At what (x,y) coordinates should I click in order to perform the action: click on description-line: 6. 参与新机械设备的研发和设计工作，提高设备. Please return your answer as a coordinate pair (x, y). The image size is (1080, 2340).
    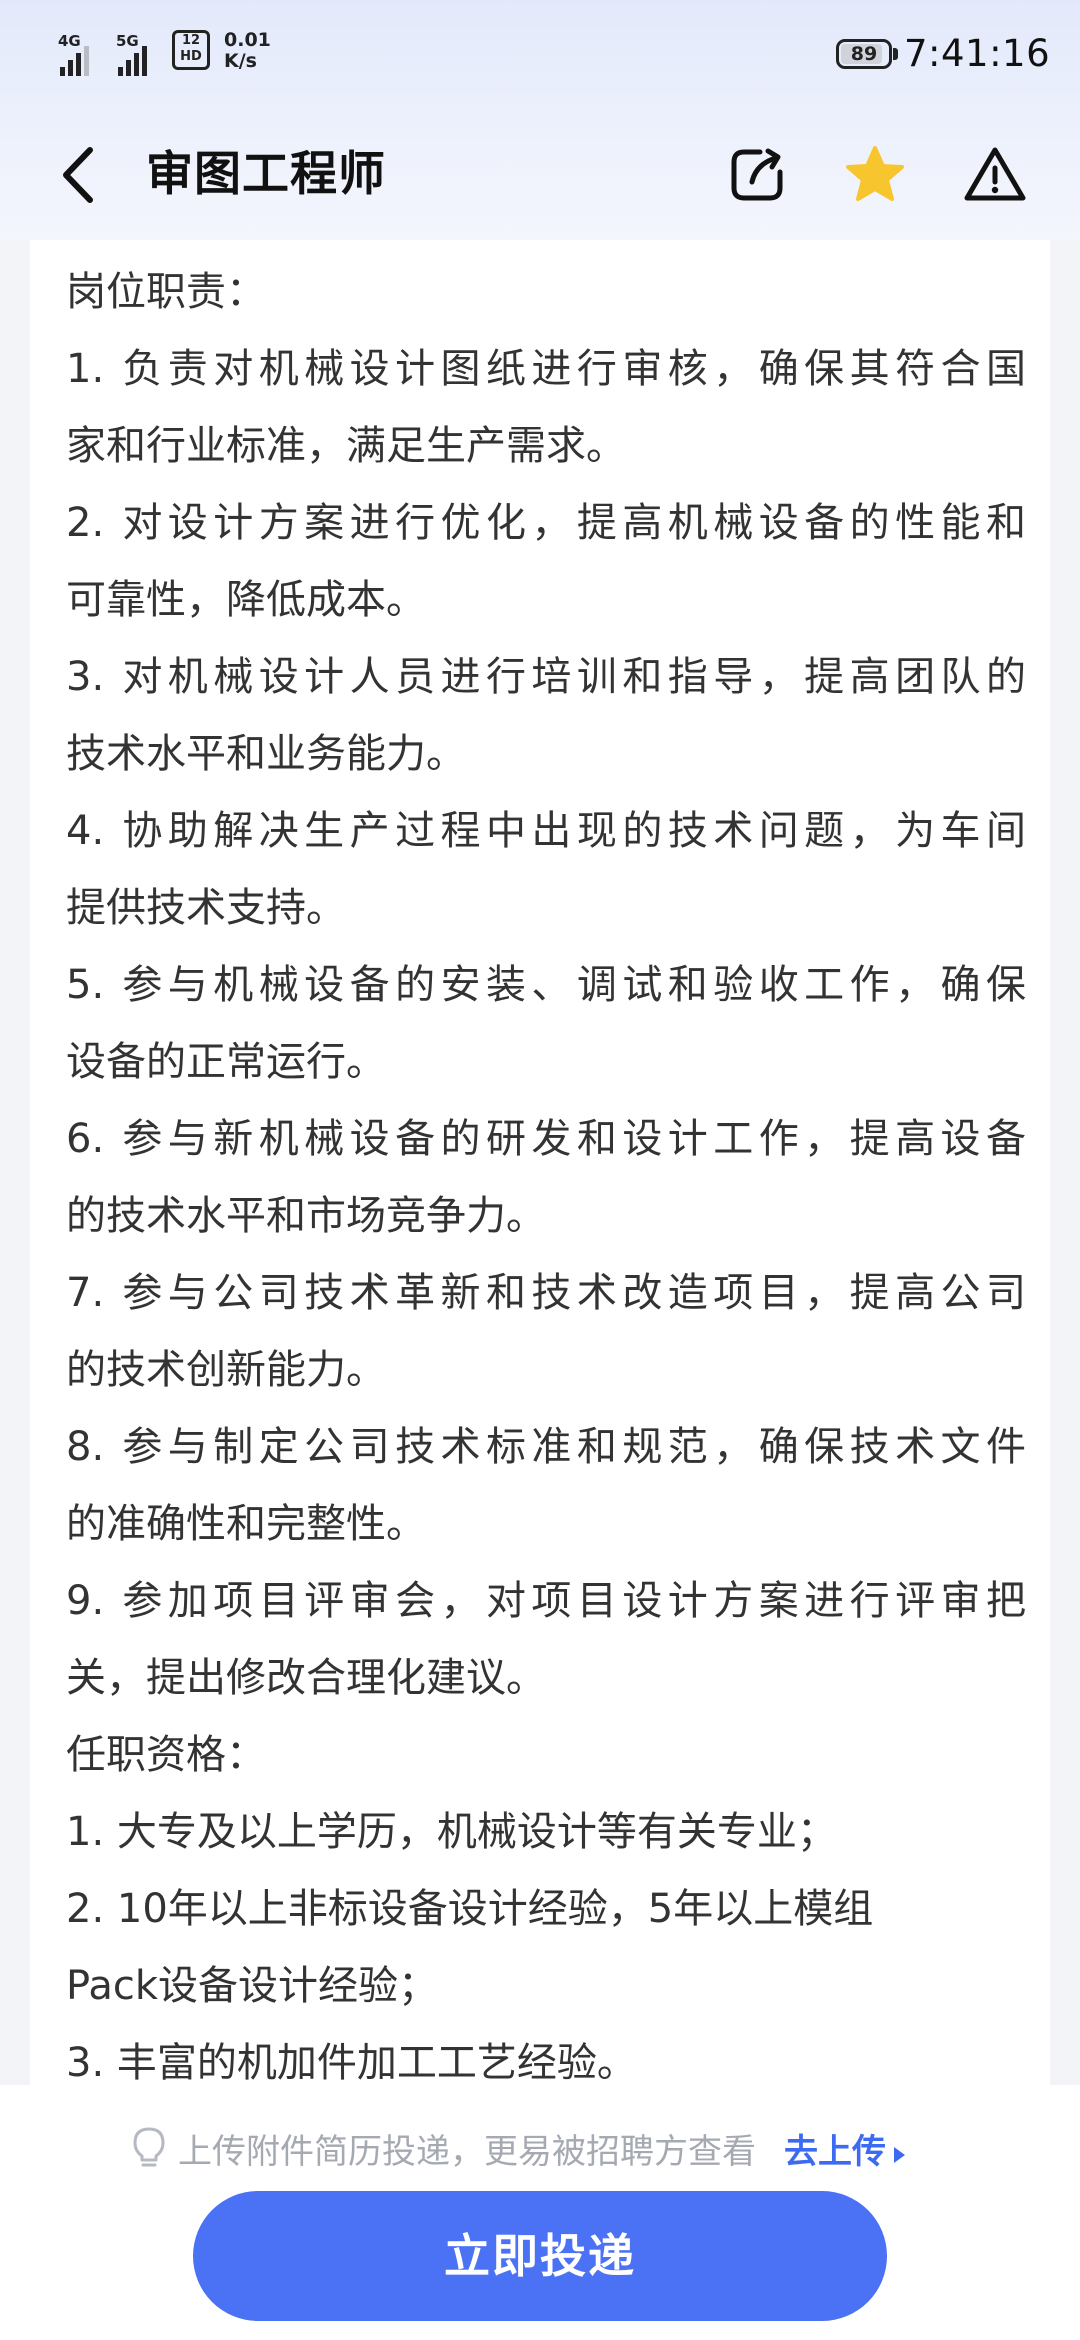
    Looking at the image, I should click on (546, 1139).